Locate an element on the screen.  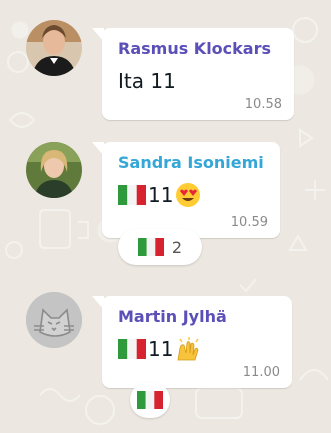
avatar-martin is located at coordinates (54, 320).